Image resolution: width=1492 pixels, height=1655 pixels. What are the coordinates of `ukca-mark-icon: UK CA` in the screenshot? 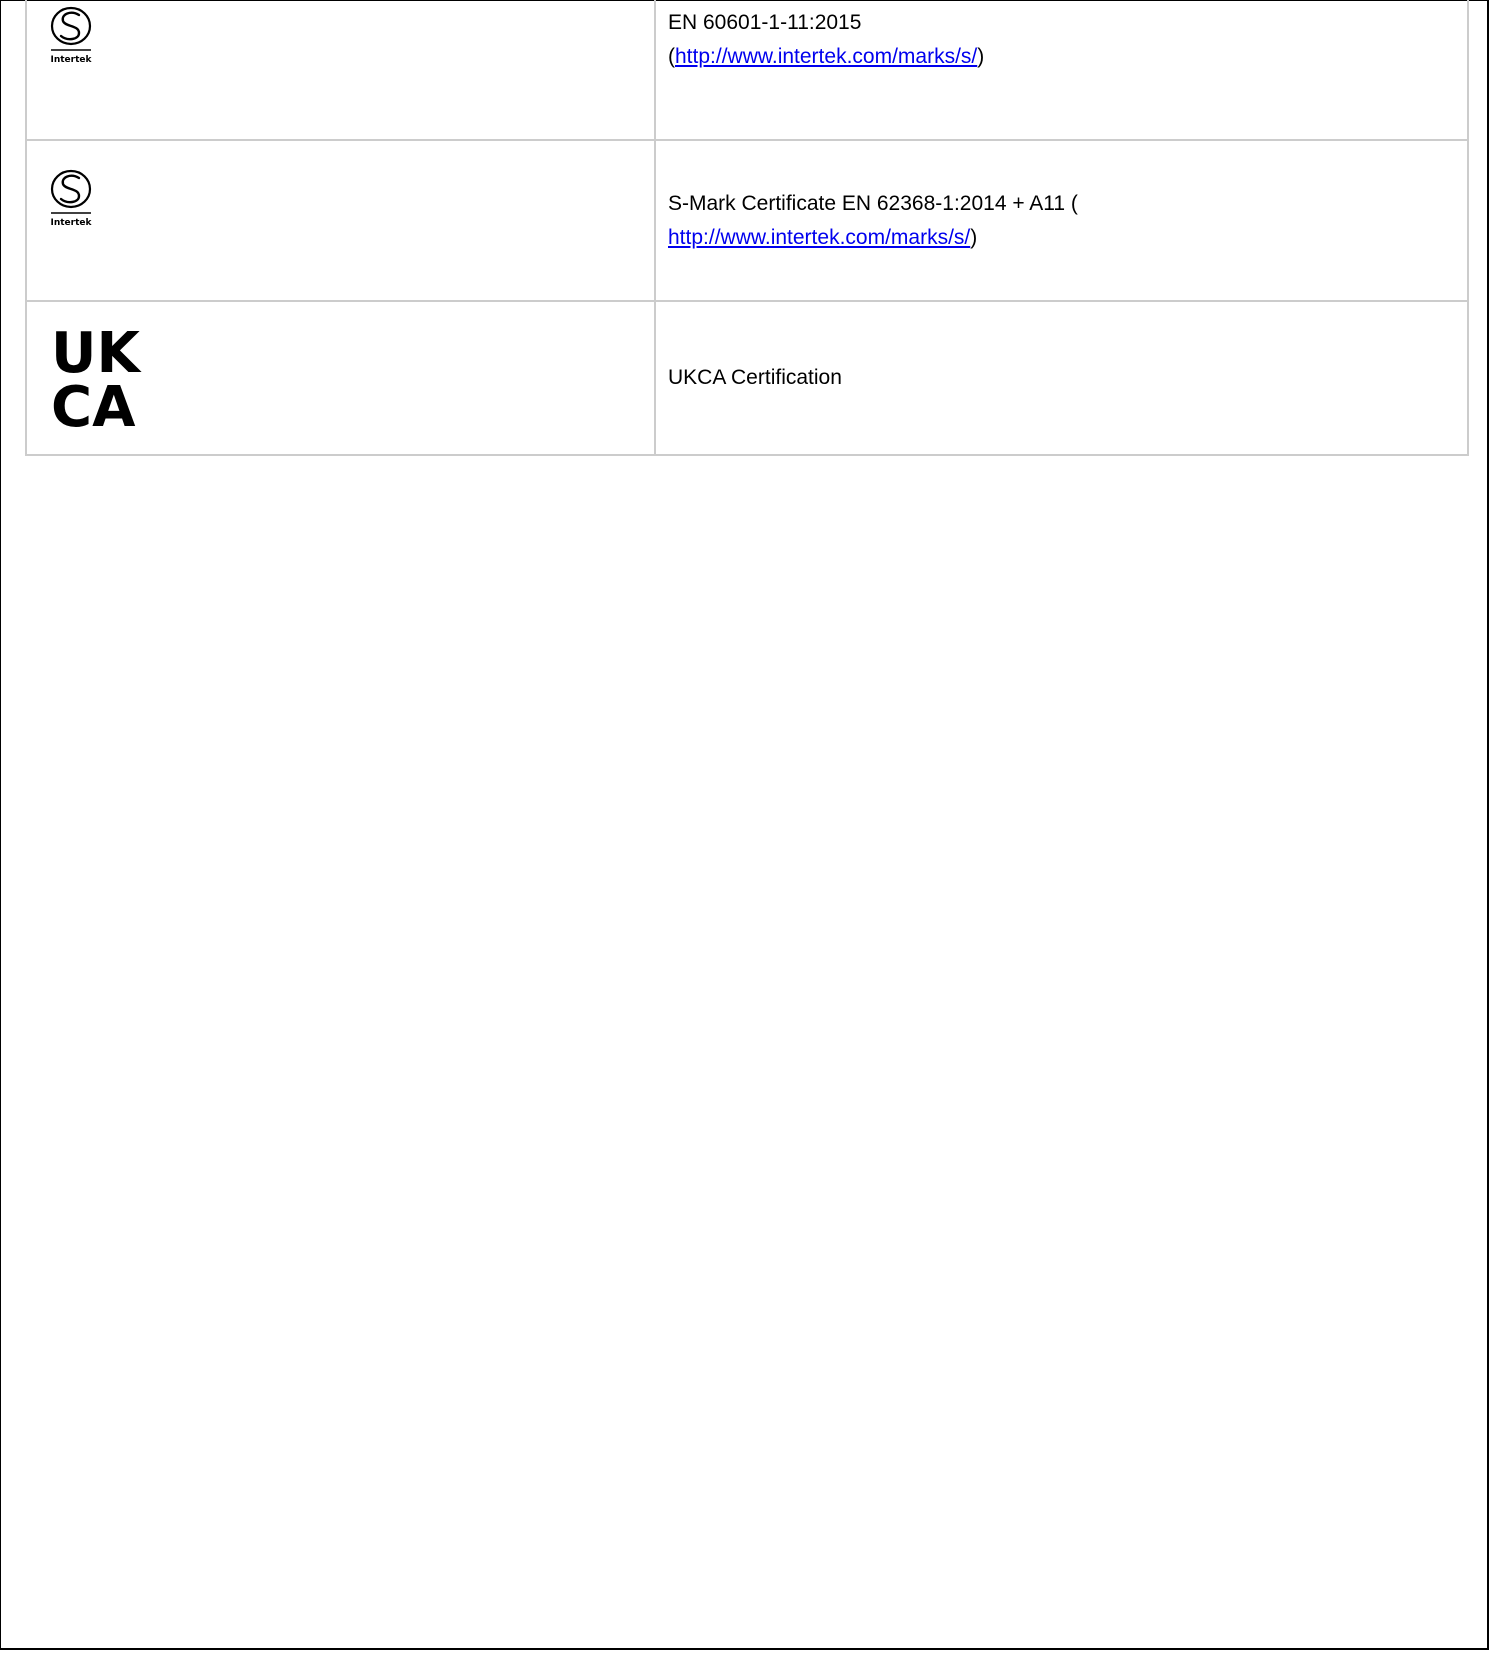 It's located at (96, 377).